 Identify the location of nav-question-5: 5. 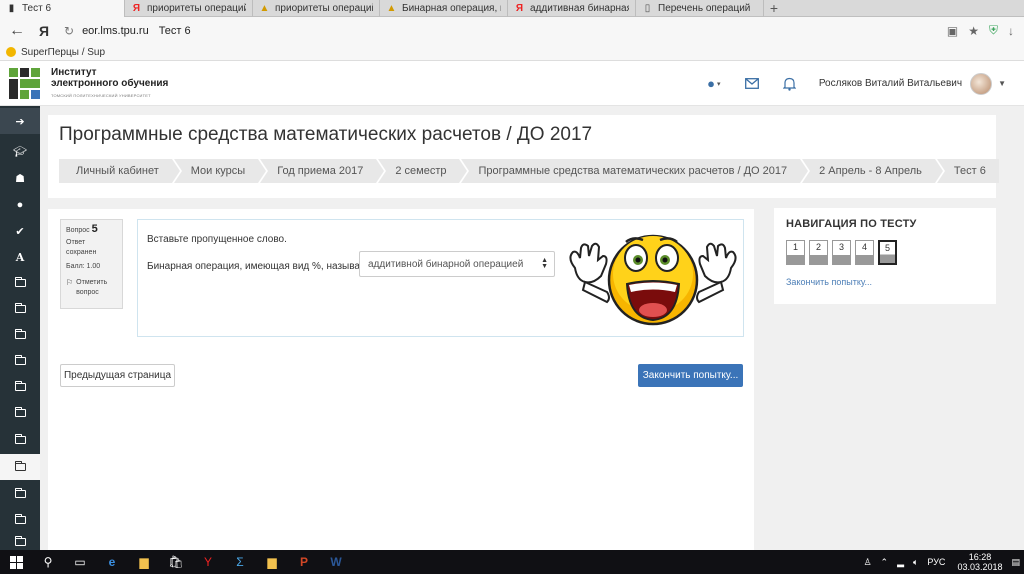
(887, 252).